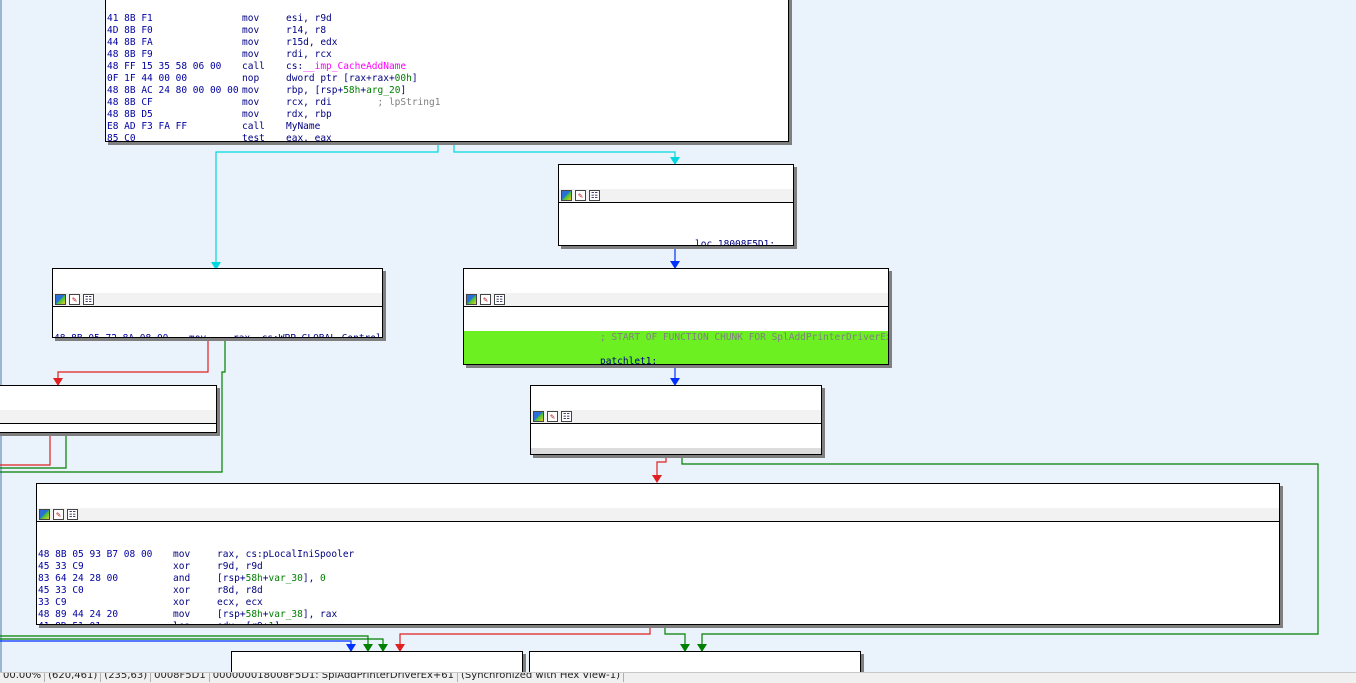 This screenshot has height=683, width=1356. Describe the element at coordinates (25, 449) in the screenshot. I see `edge-test-false` at that location.